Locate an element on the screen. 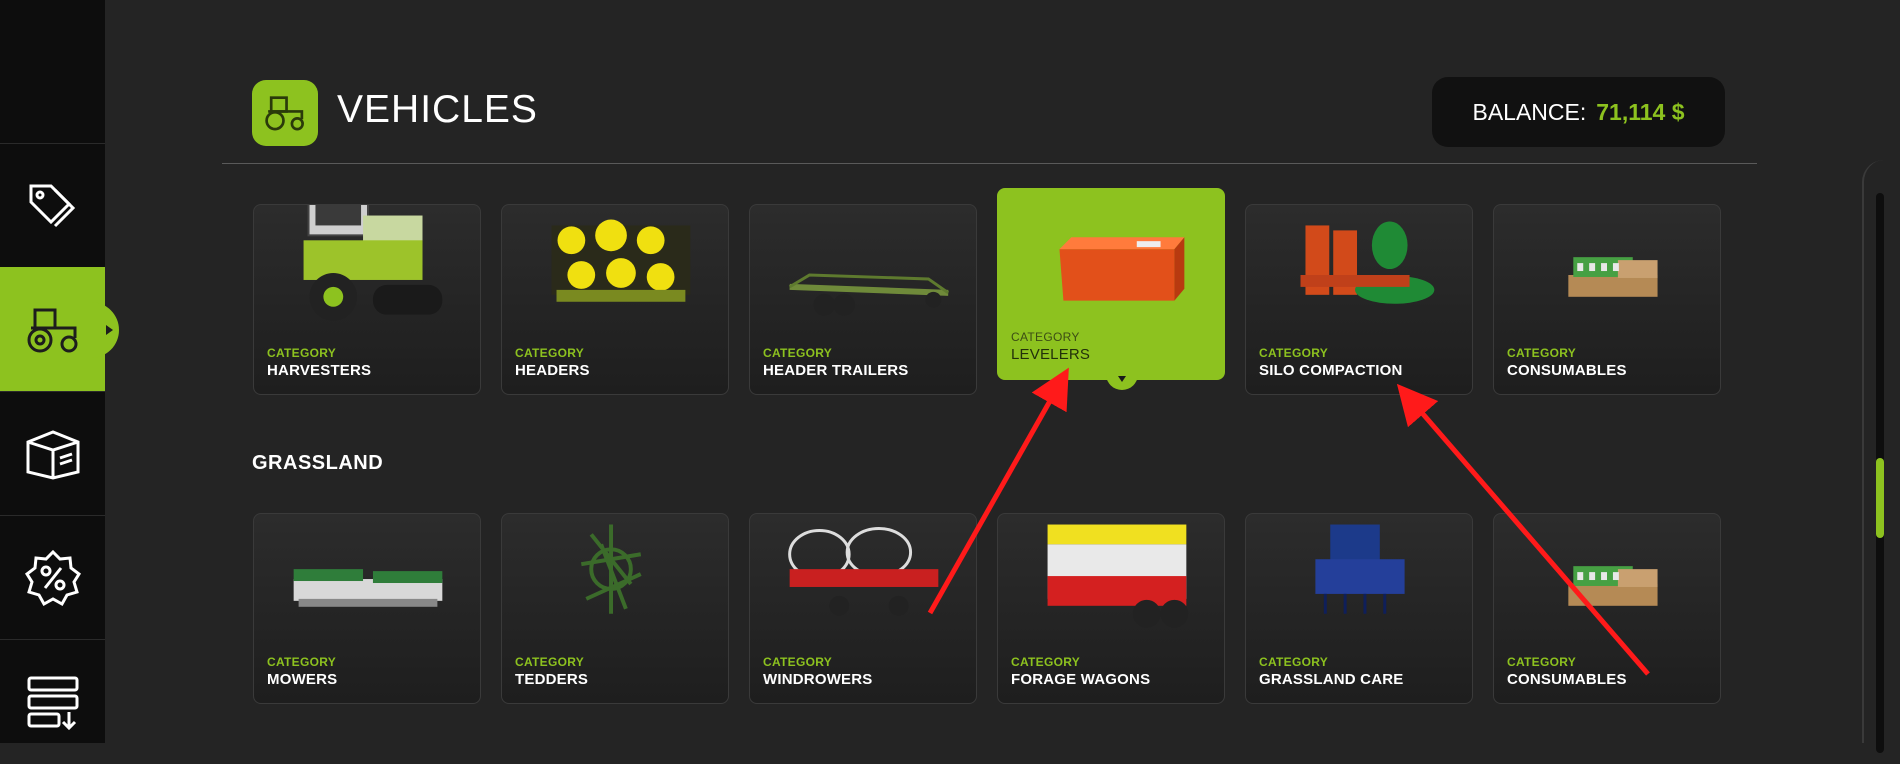 Image resolution: width=1900 pixels, height=764 pixels. box-icon is located at coordinates (52, 455).